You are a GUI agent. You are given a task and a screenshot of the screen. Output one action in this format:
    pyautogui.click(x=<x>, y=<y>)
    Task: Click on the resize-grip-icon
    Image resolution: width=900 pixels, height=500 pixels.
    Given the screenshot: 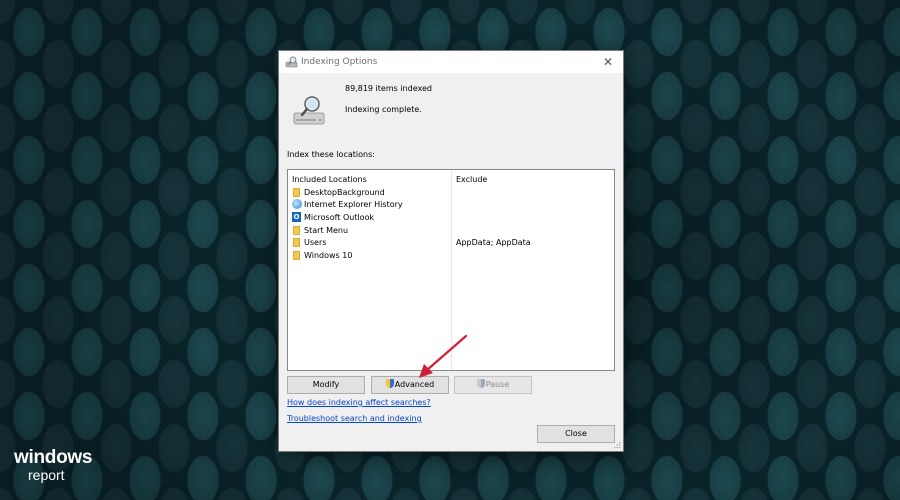 What is the action you would take?
    pyautogui.click(x=617, y=445)
    